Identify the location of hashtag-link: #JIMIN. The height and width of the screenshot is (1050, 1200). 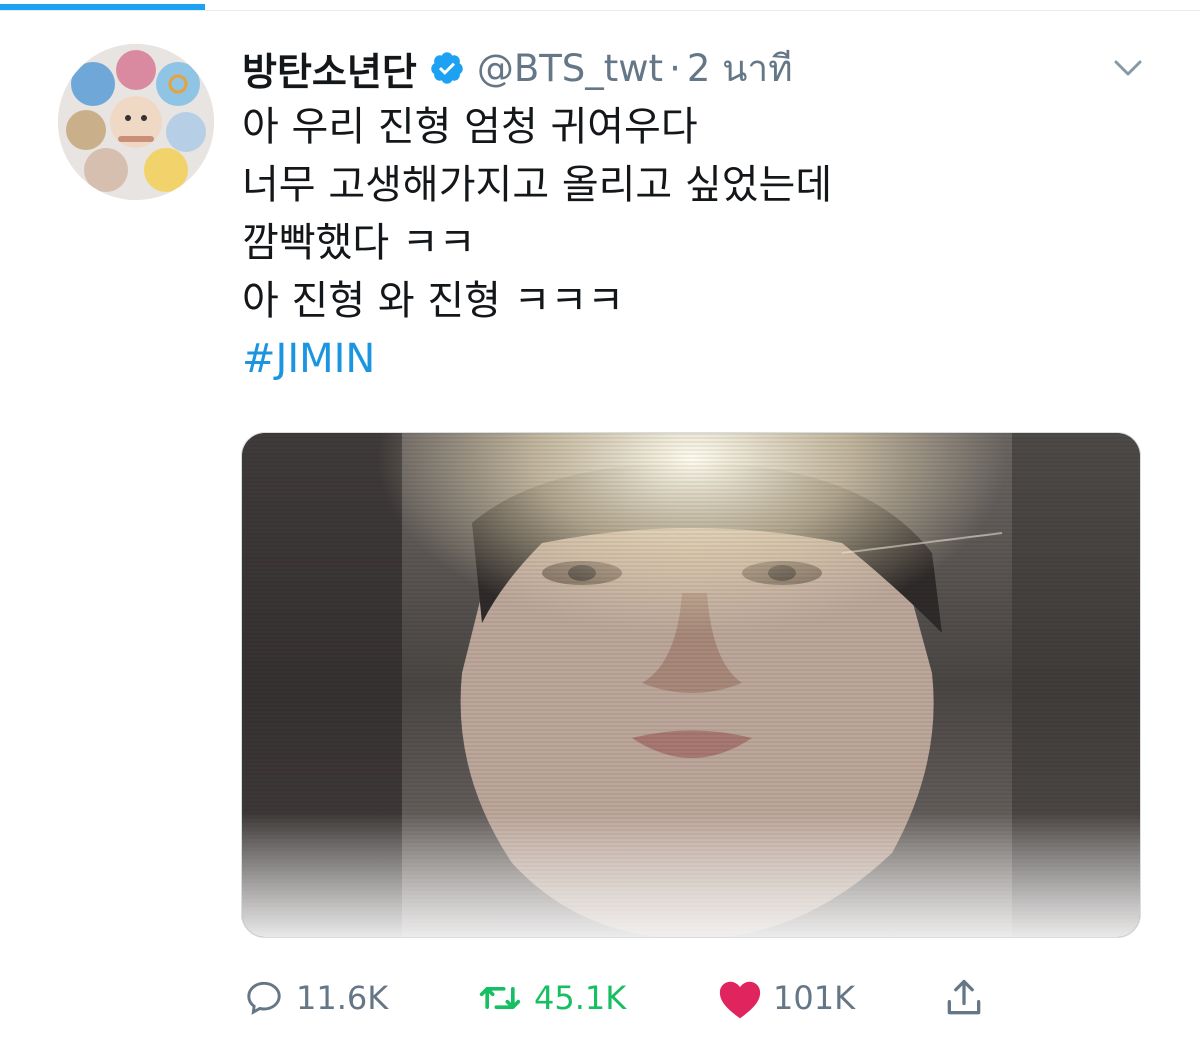
(537, 359).